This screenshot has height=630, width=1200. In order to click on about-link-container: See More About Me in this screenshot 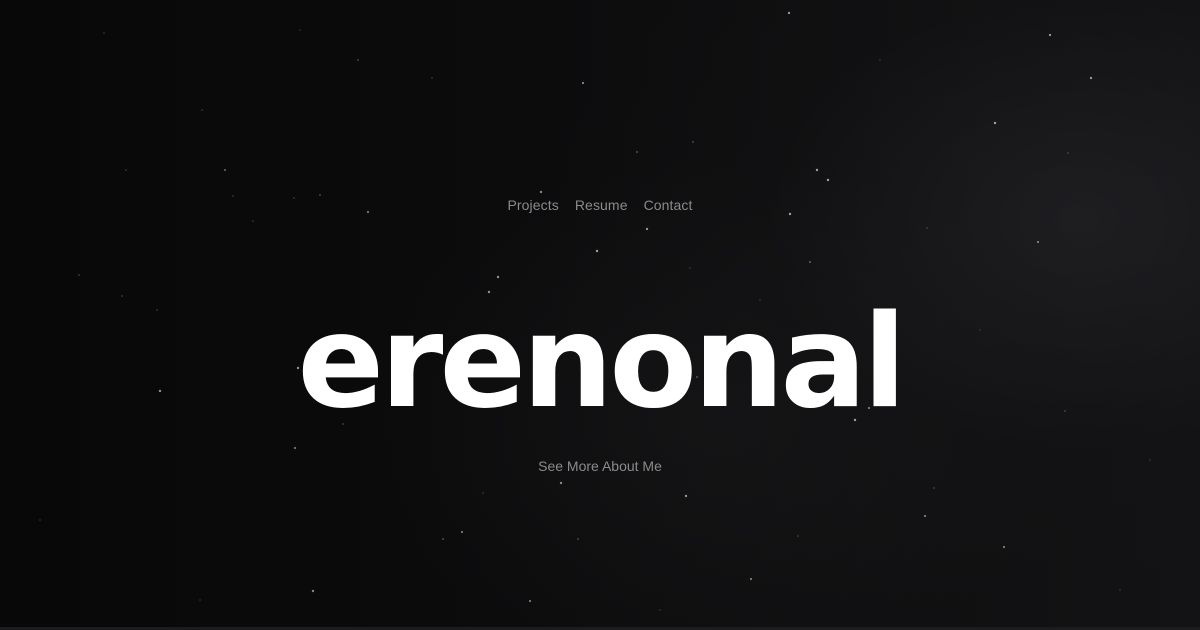, I will do `click(600, 466)`.